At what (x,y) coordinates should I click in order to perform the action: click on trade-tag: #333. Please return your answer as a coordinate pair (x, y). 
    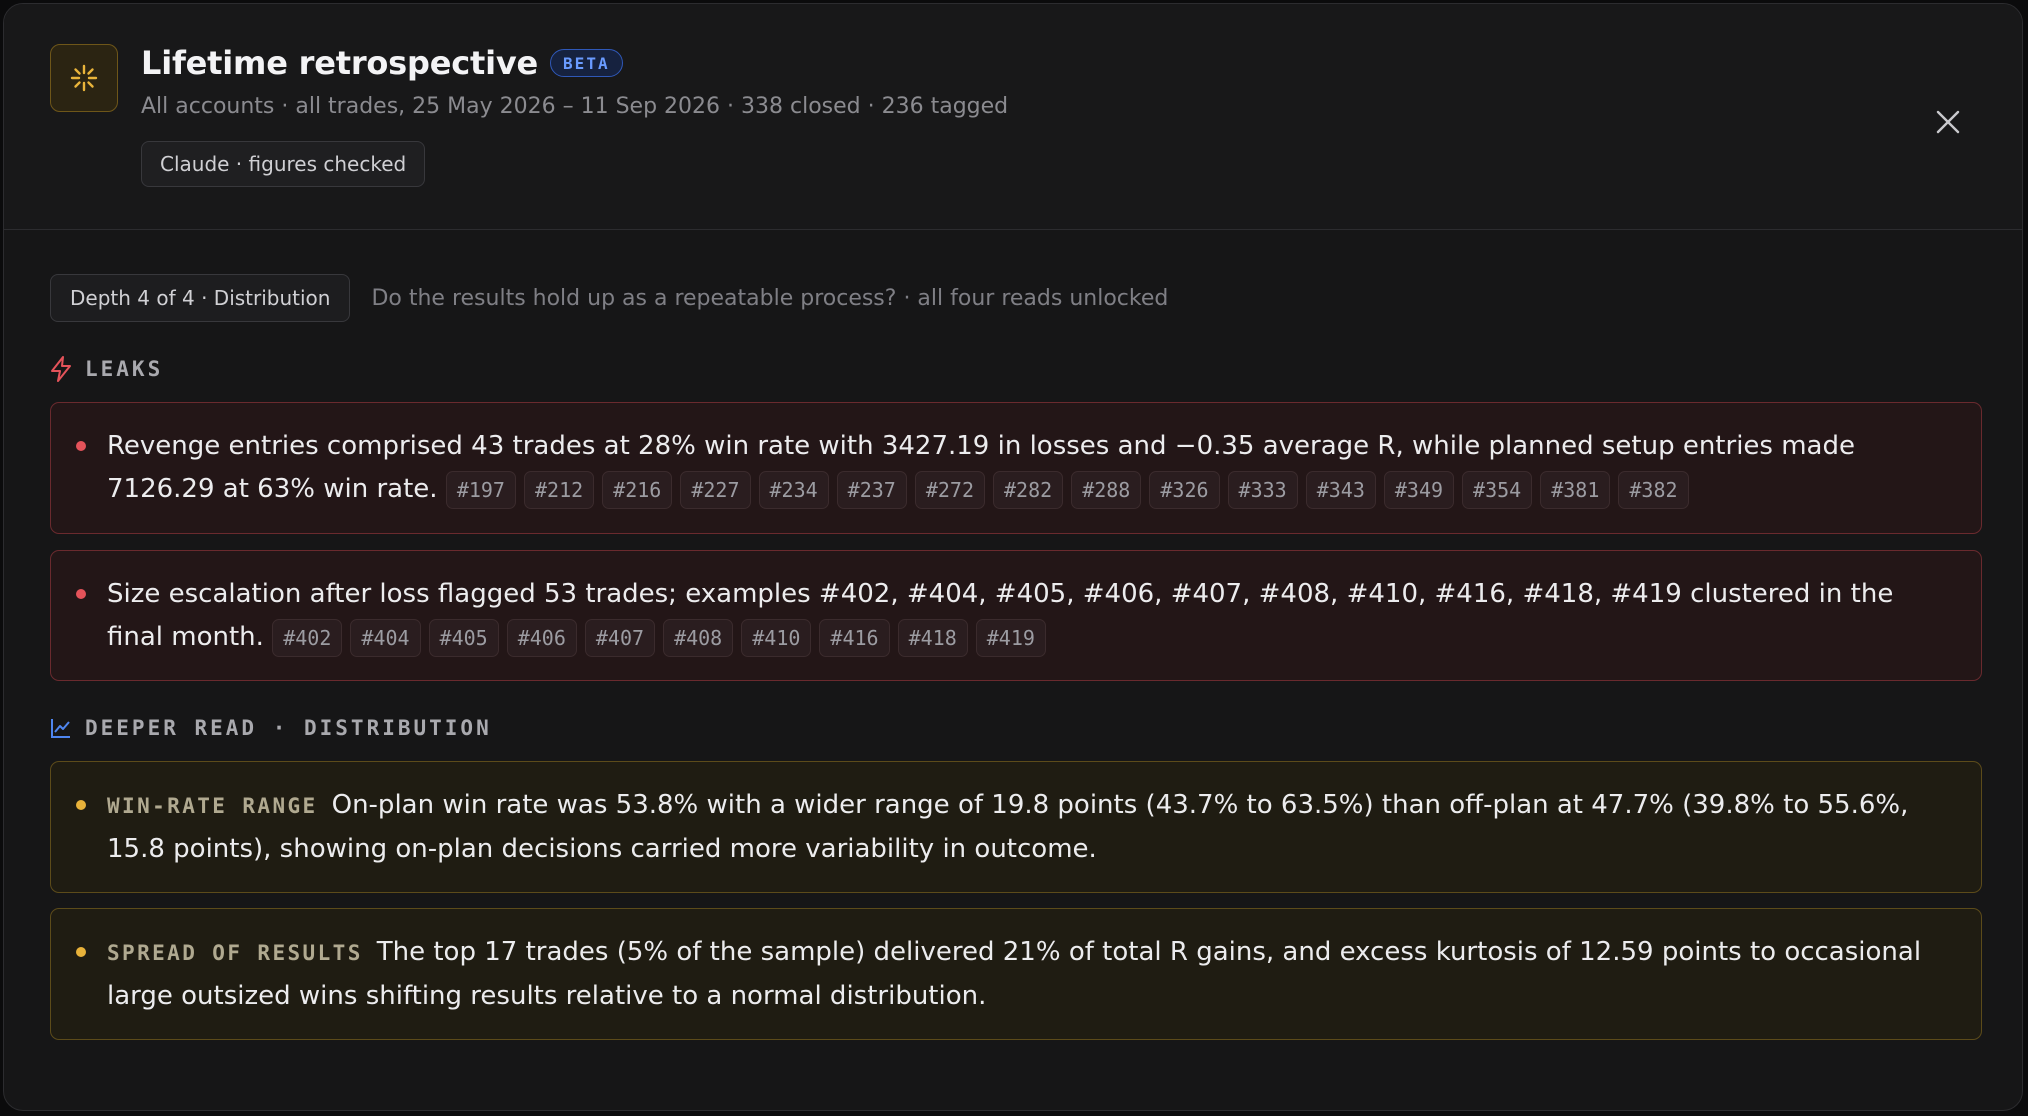
    Looking at the image, I should click on (1262, 489).